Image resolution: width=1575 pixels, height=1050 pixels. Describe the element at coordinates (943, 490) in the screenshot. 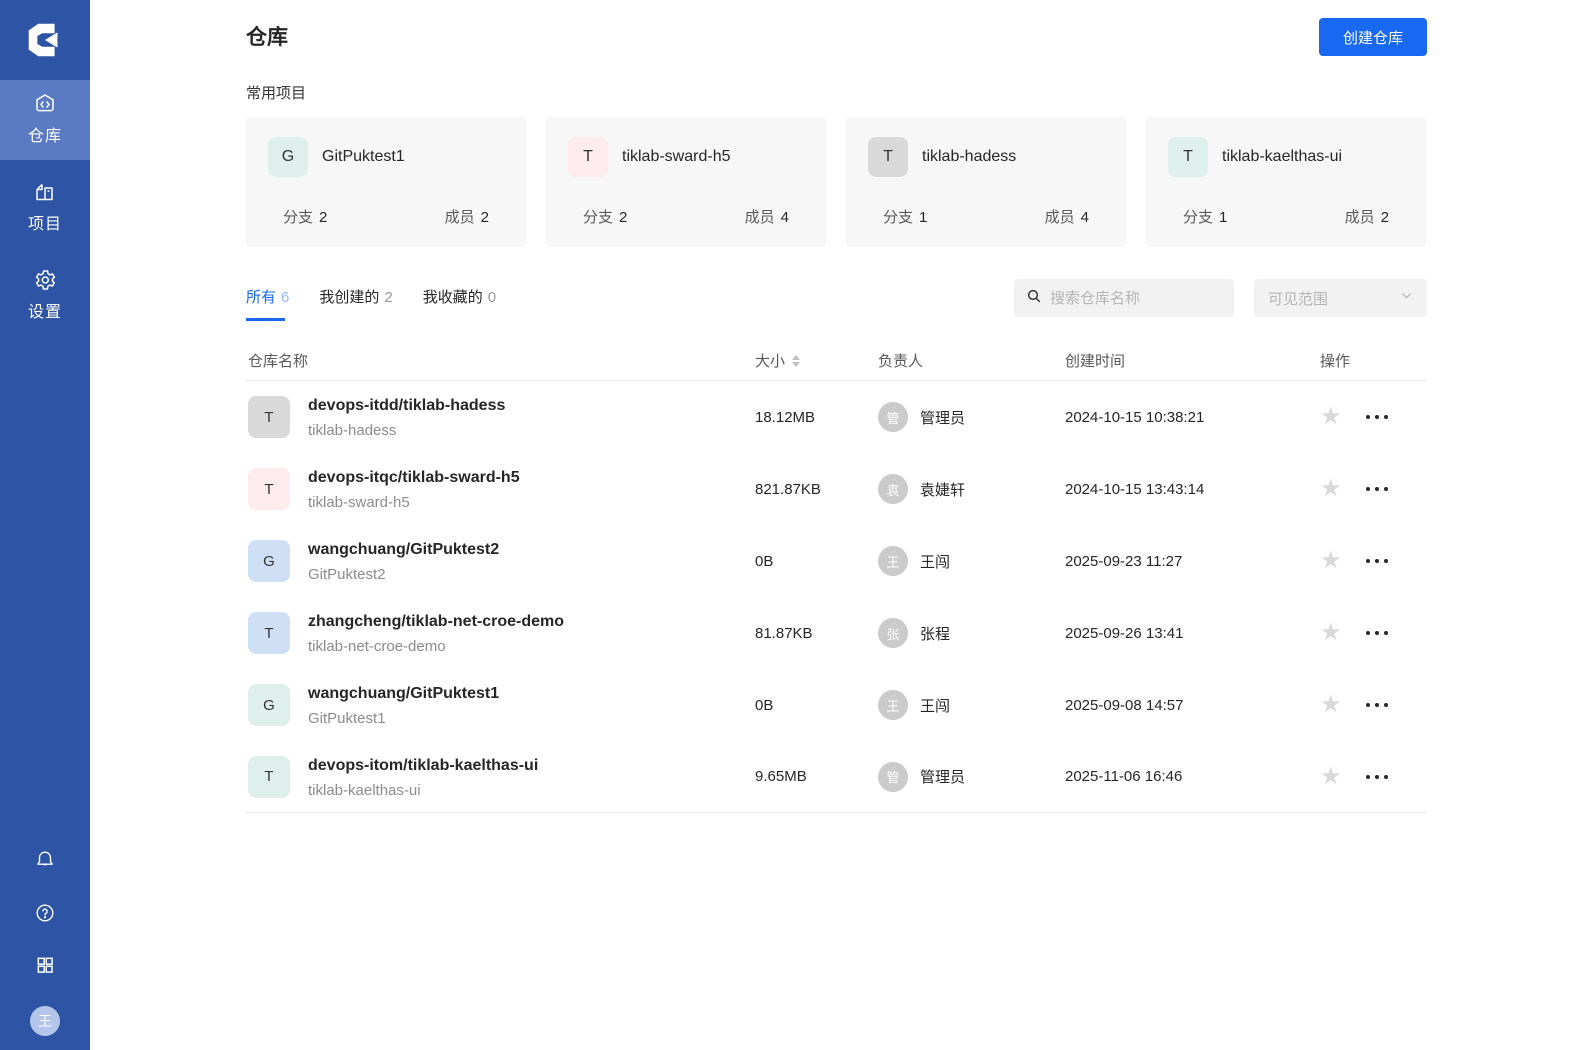

I see `owner-name: 袁婕轩` at that location.